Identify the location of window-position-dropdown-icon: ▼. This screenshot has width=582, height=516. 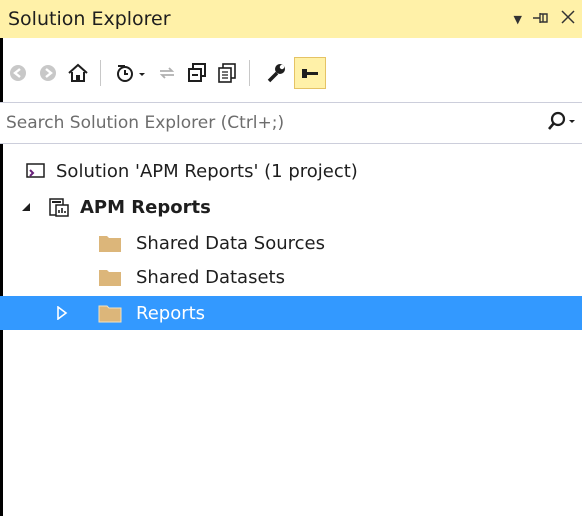
(518, 19).